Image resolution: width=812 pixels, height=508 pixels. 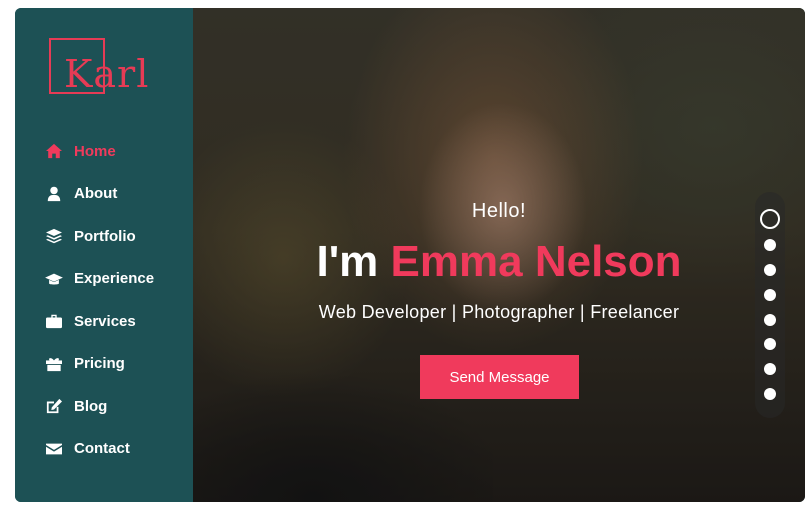 I want to click on sidebar-item-contact: Contact, so click(x=104, y=449).